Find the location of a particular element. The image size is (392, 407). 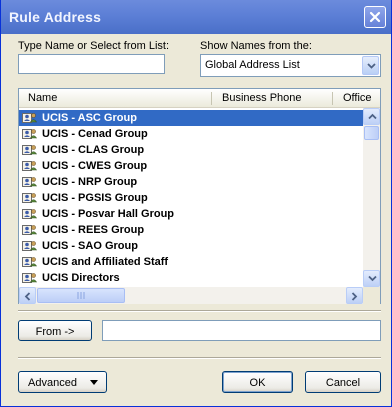

close-button is located at coordinates (375, 17).